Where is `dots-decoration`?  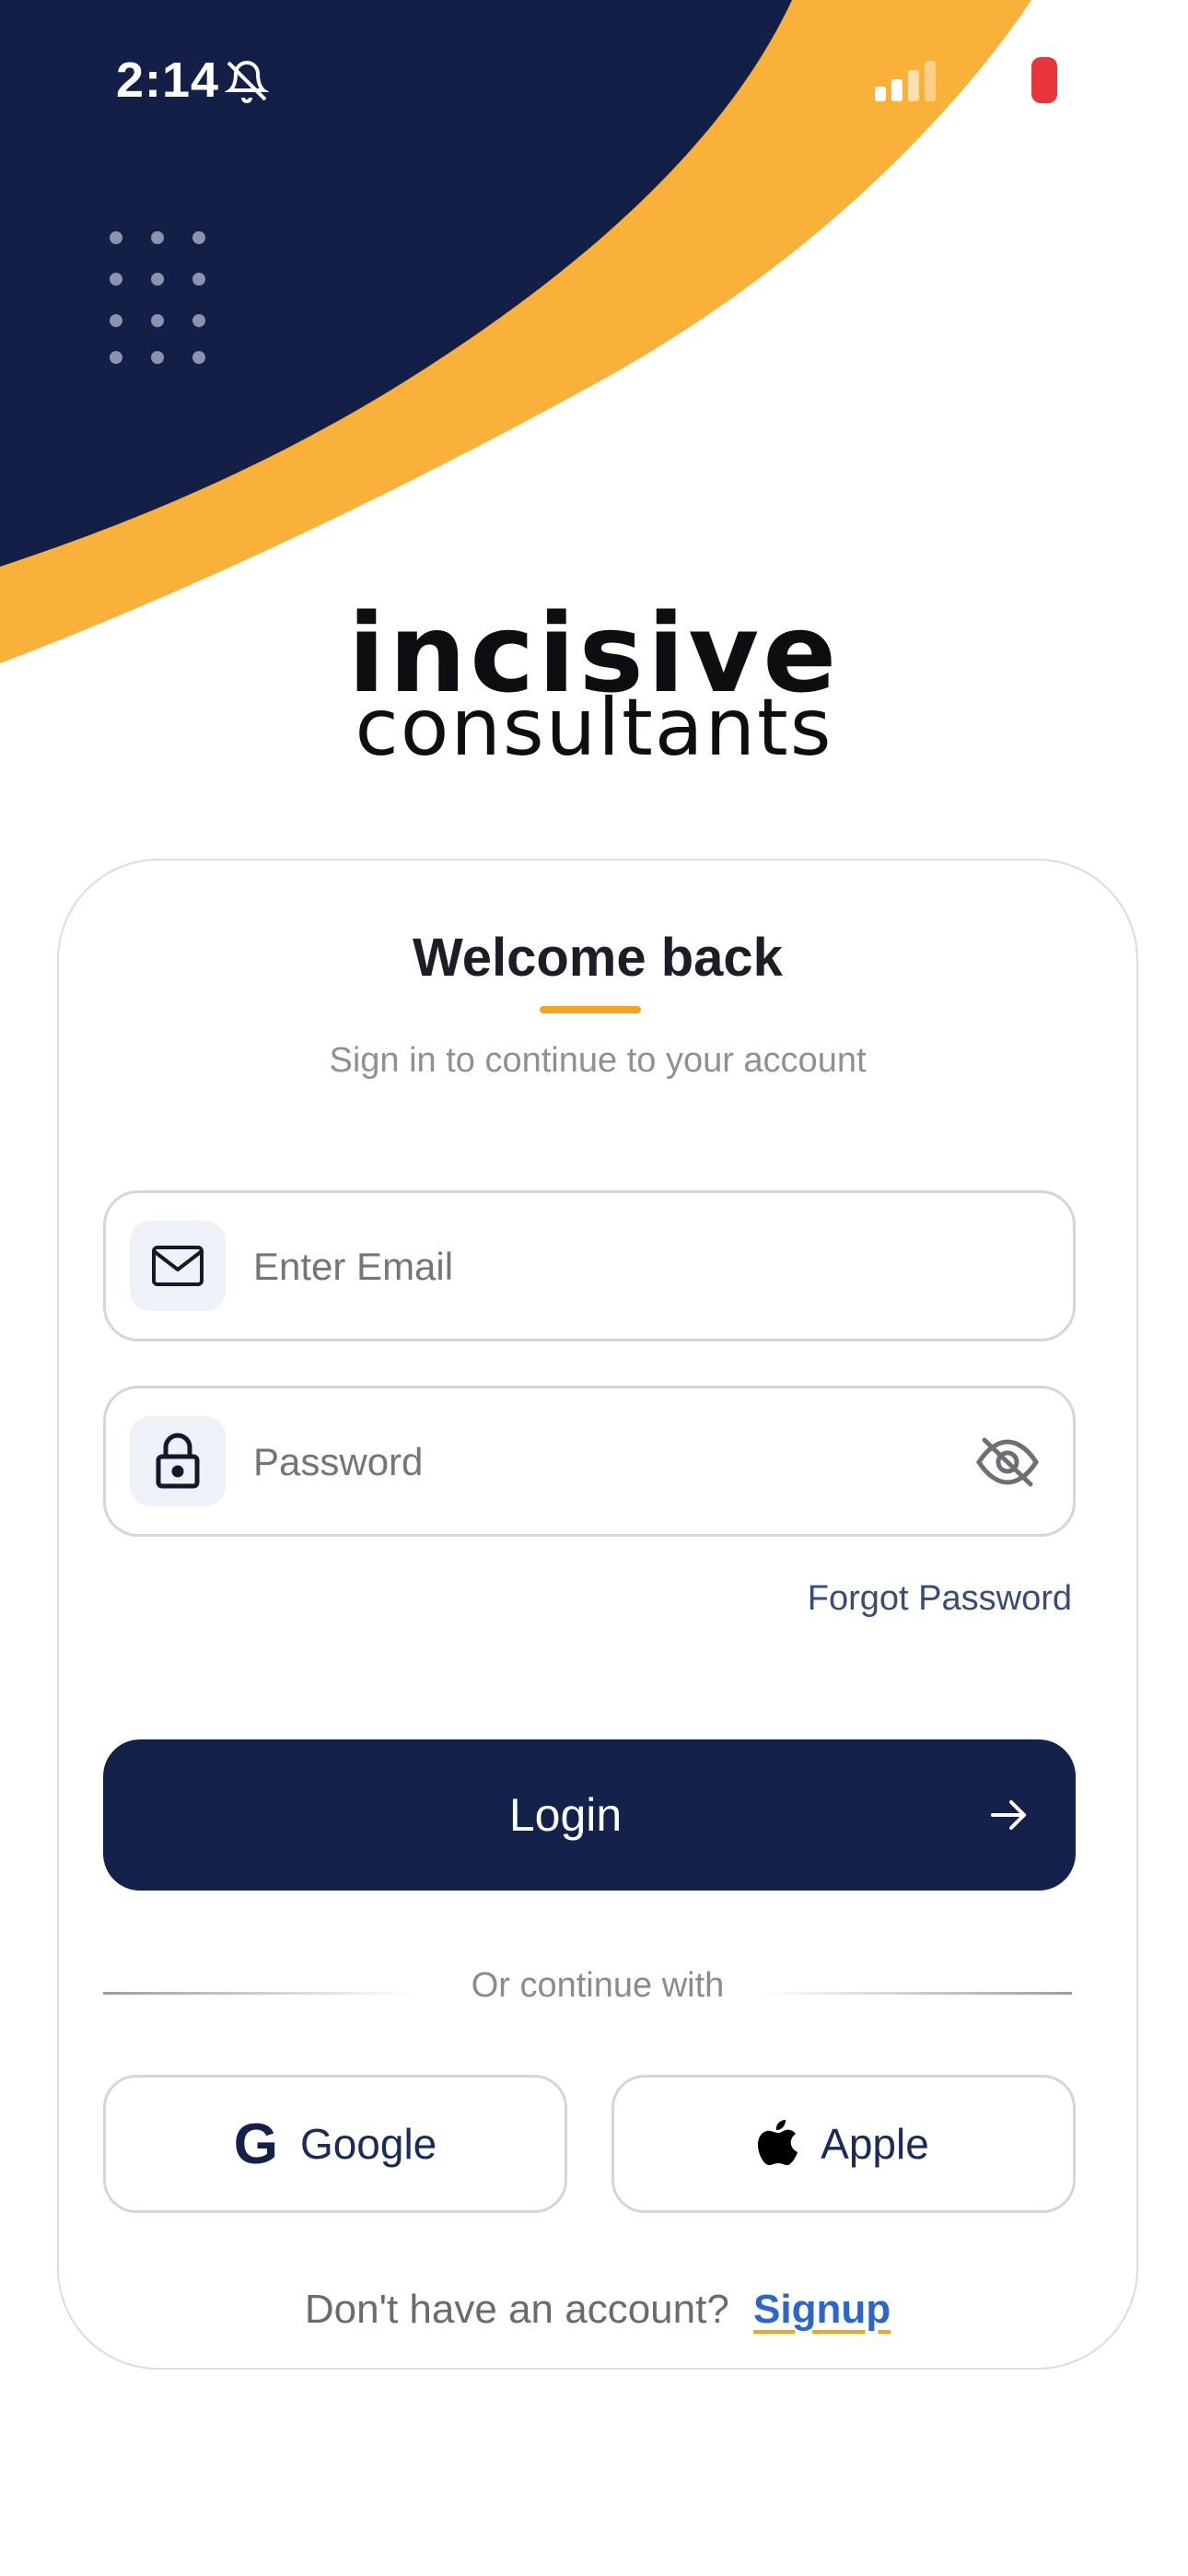
dots-decoration is located at coordinates (162, 299).